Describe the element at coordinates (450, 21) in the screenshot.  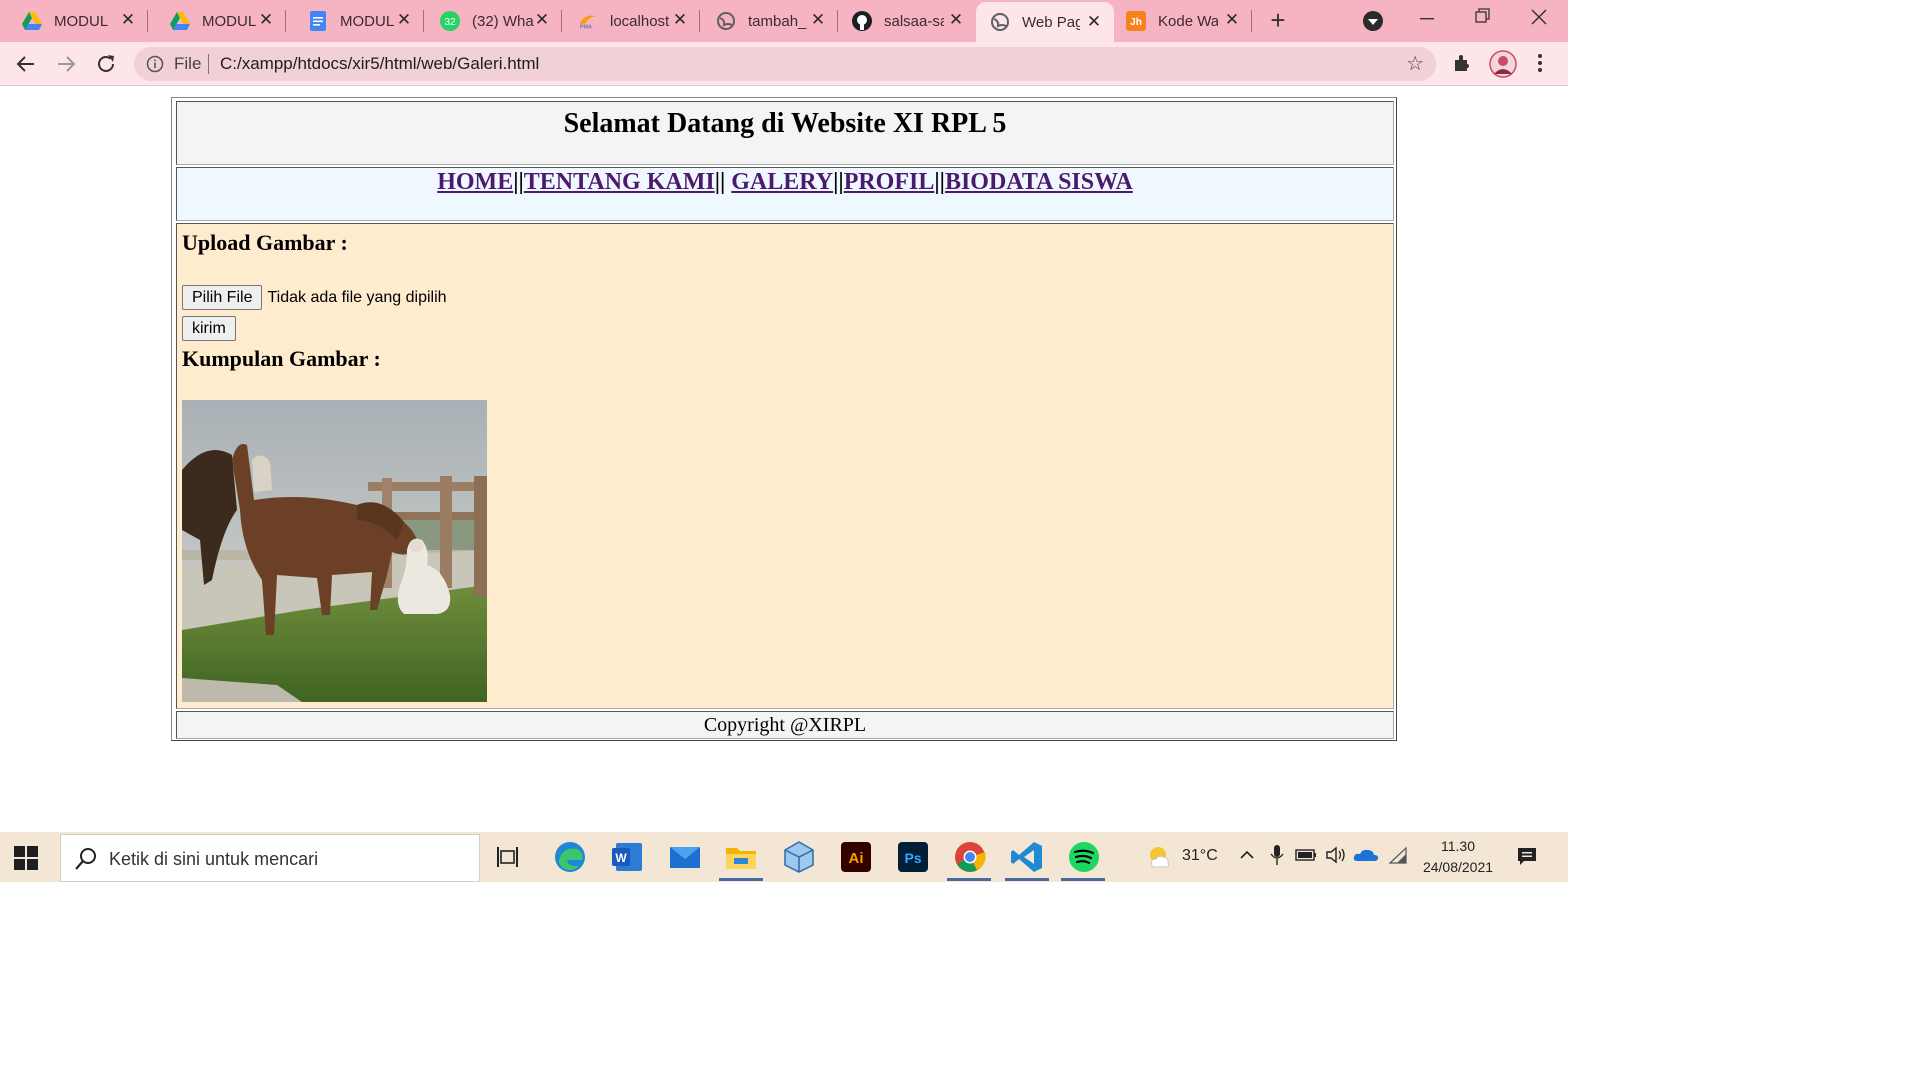
I see `whatsapp-icon: 32` at that location.